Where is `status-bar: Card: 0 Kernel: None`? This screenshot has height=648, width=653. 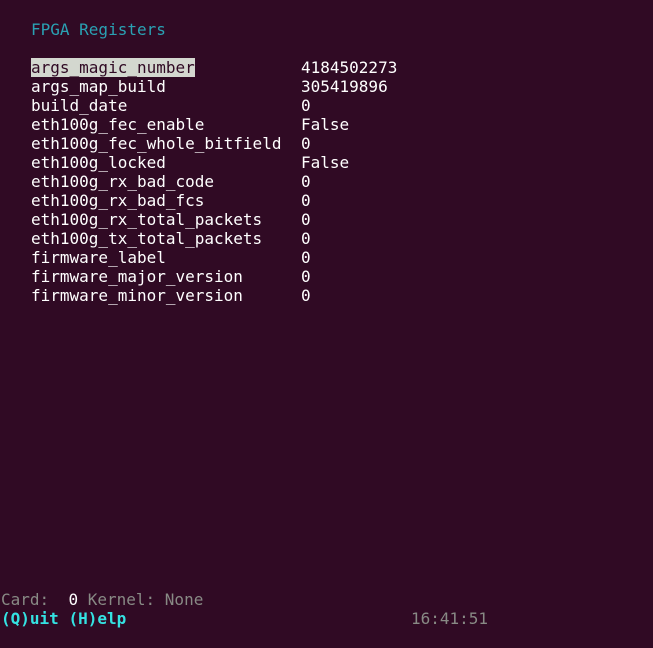
status-bar: Card: 0 Kernel: None is located at coordinates (102, 599).